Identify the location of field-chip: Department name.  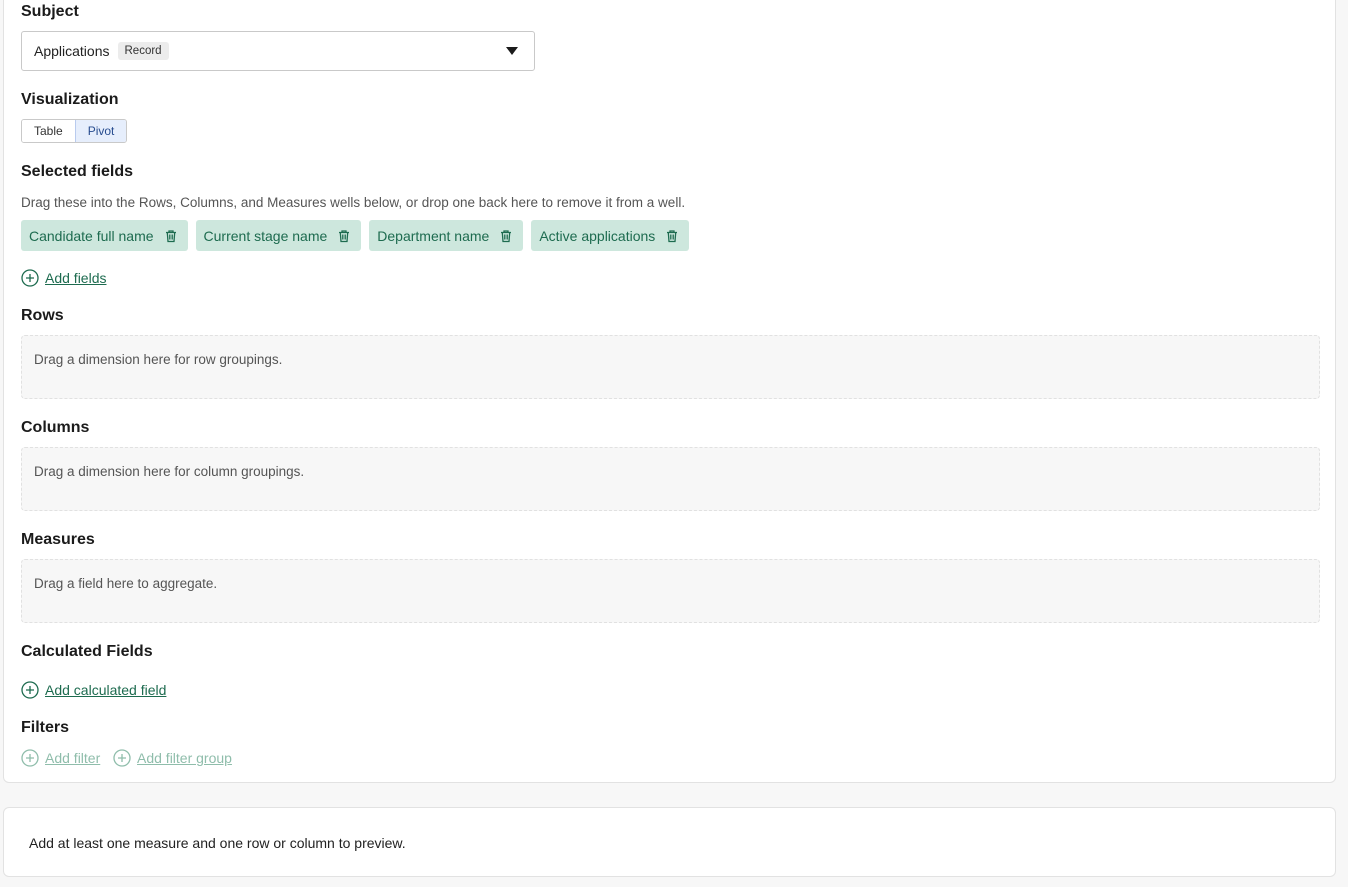
(446, 235).